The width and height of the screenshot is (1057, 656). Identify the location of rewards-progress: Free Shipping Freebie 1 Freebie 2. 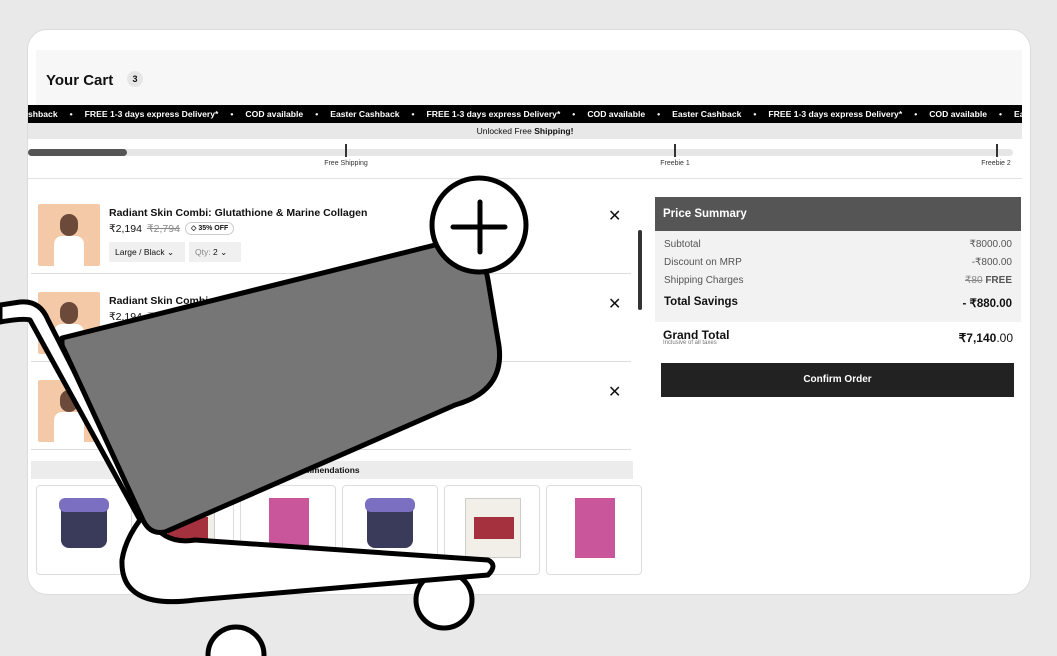
(525, 159).